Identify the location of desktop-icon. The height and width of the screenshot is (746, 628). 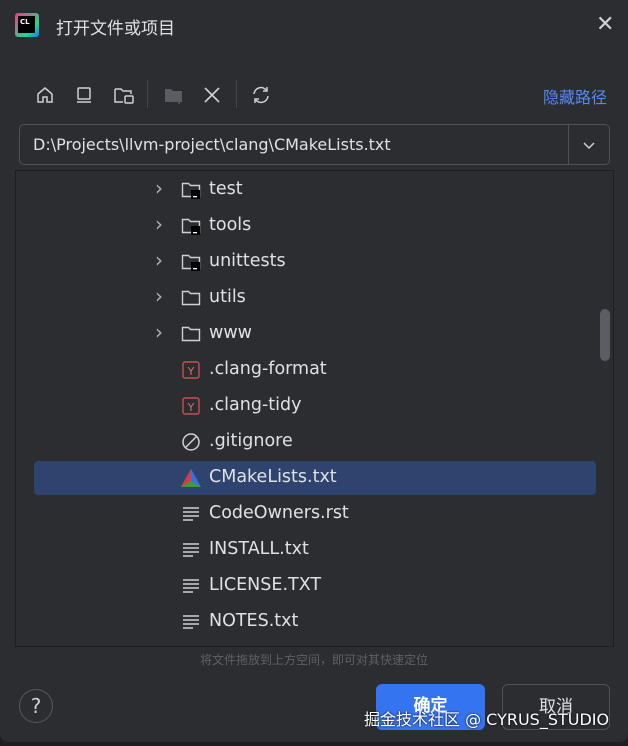
(84, 95).